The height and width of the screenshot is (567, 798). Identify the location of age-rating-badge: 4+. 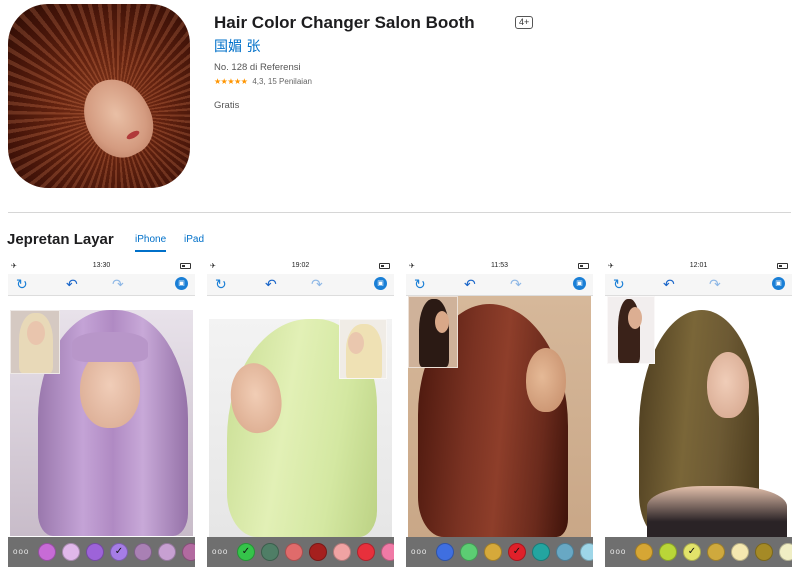
(524, 22).